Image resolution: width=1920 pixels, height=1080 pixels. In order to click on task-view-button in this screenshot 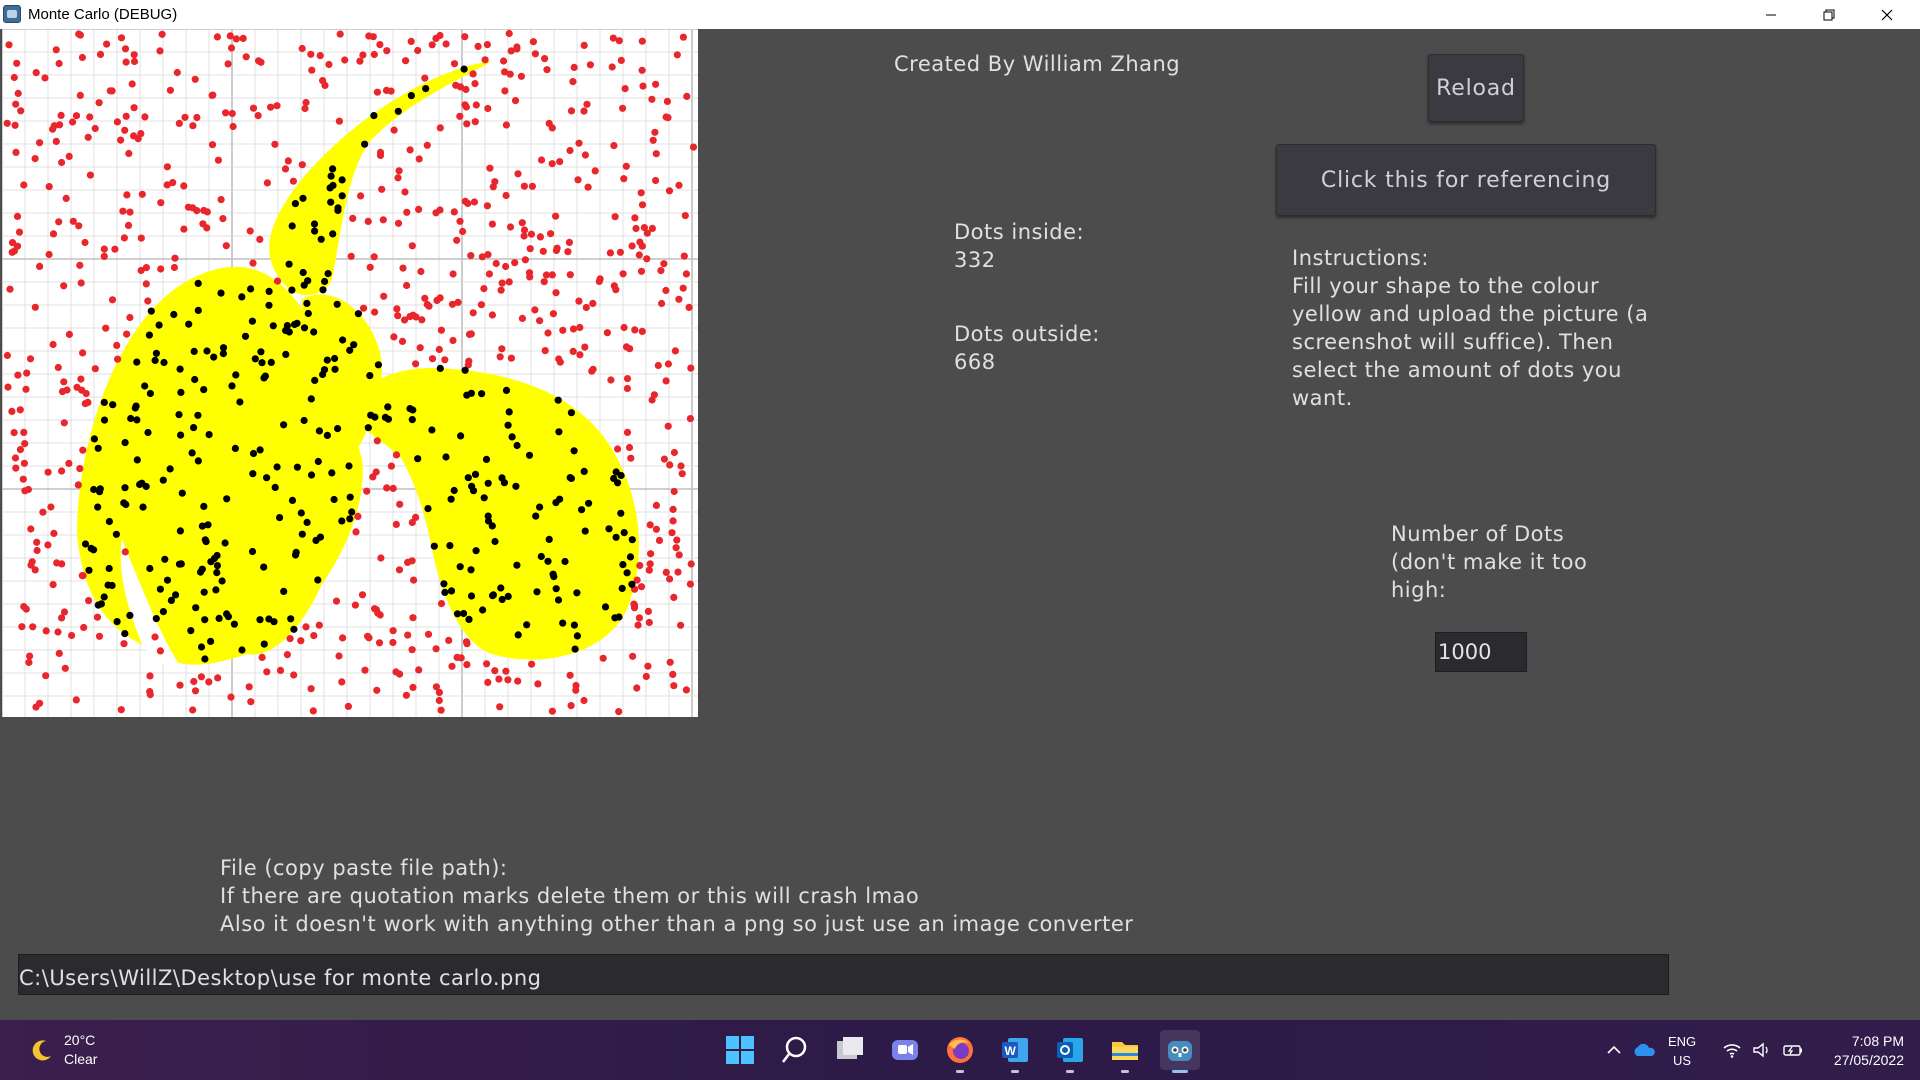, I will do `click(850, 1050)`.